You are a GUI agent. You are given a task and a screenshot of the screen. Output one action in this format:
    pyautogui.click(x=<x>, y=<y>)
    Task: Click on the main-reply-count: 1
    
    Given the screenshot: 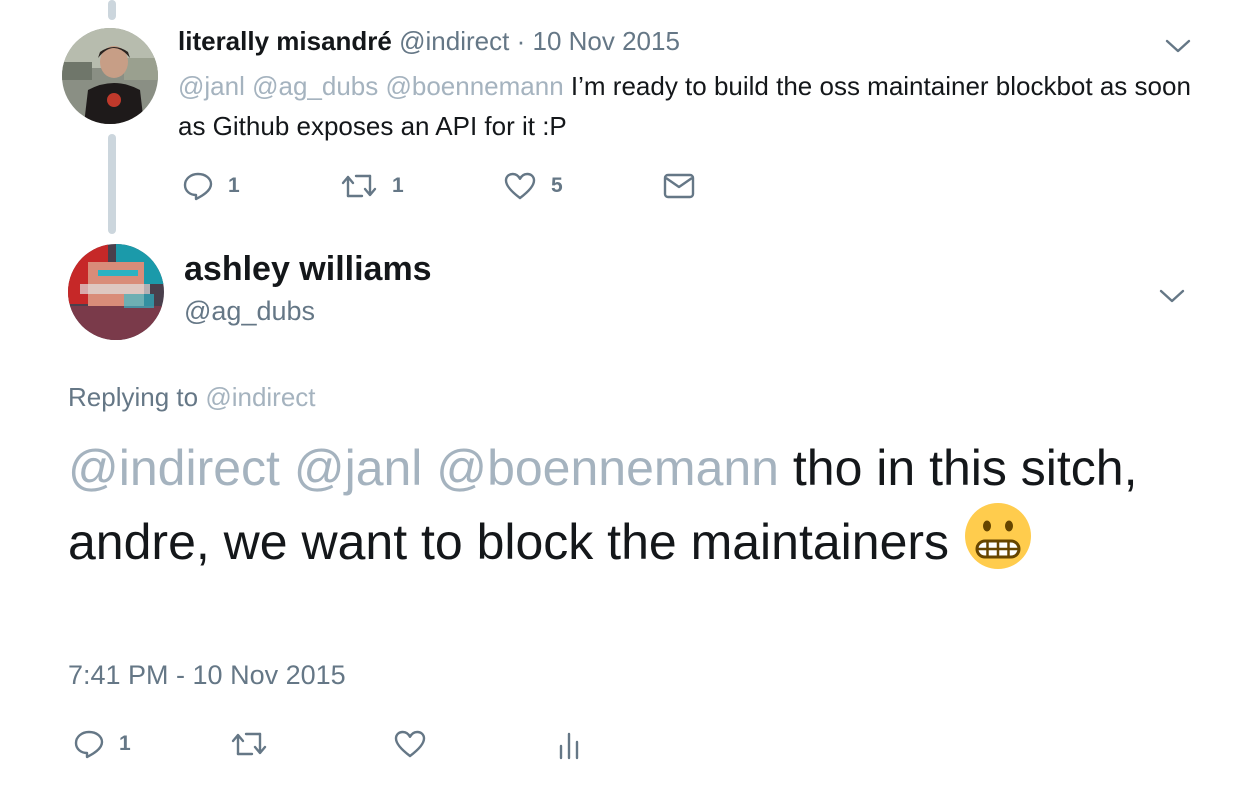 What is the action you would take?
    pyautogui.click(x=125, y=743)
    